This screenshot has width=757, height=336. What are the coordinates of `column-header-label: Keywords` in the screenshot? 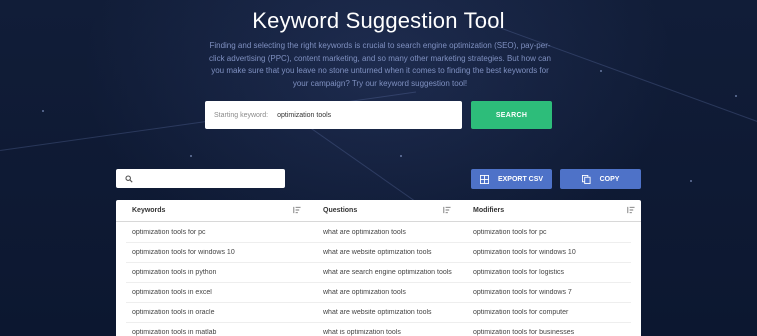 It's located at (149, 210).